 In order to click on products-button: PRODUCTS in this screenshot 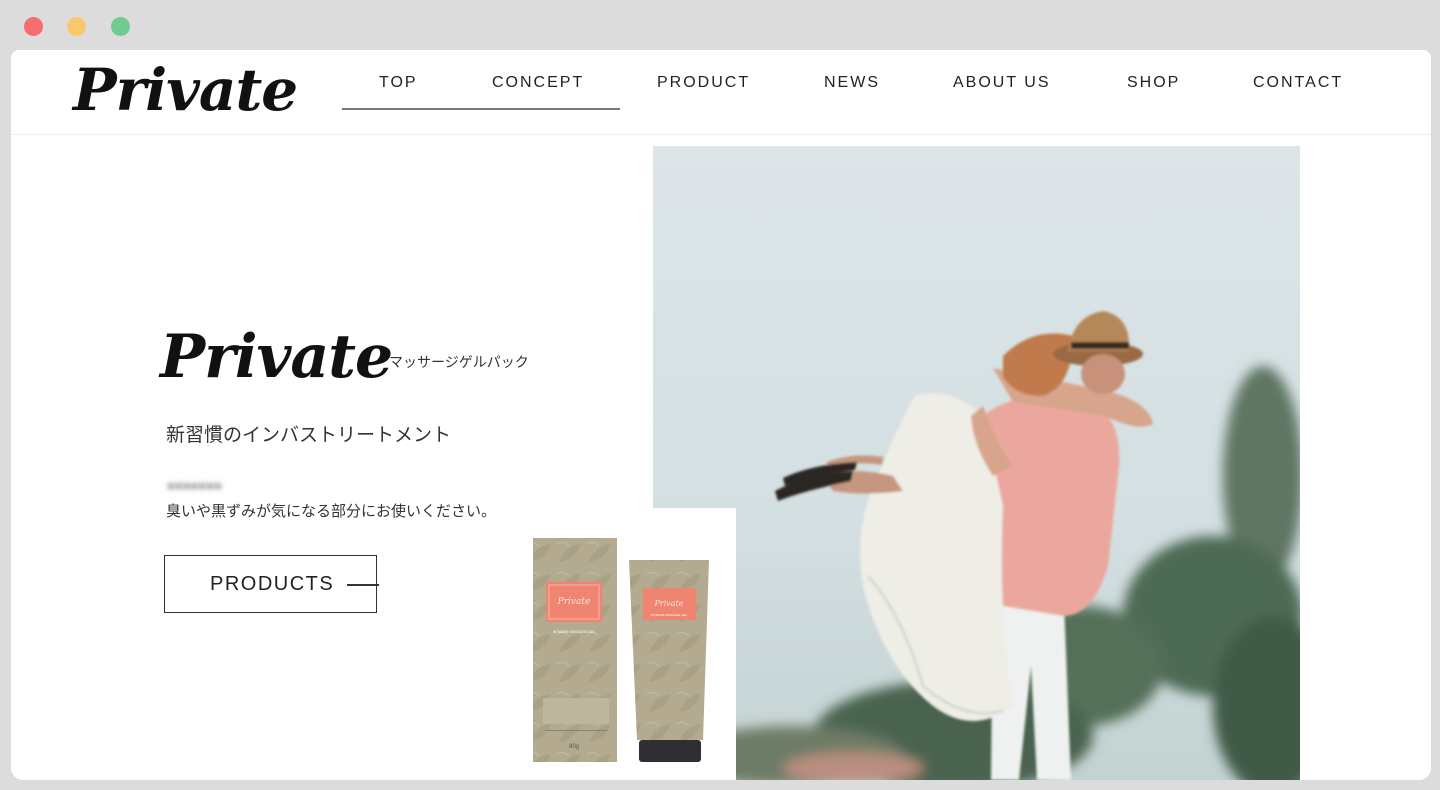, I will do `click(271, 584)`.